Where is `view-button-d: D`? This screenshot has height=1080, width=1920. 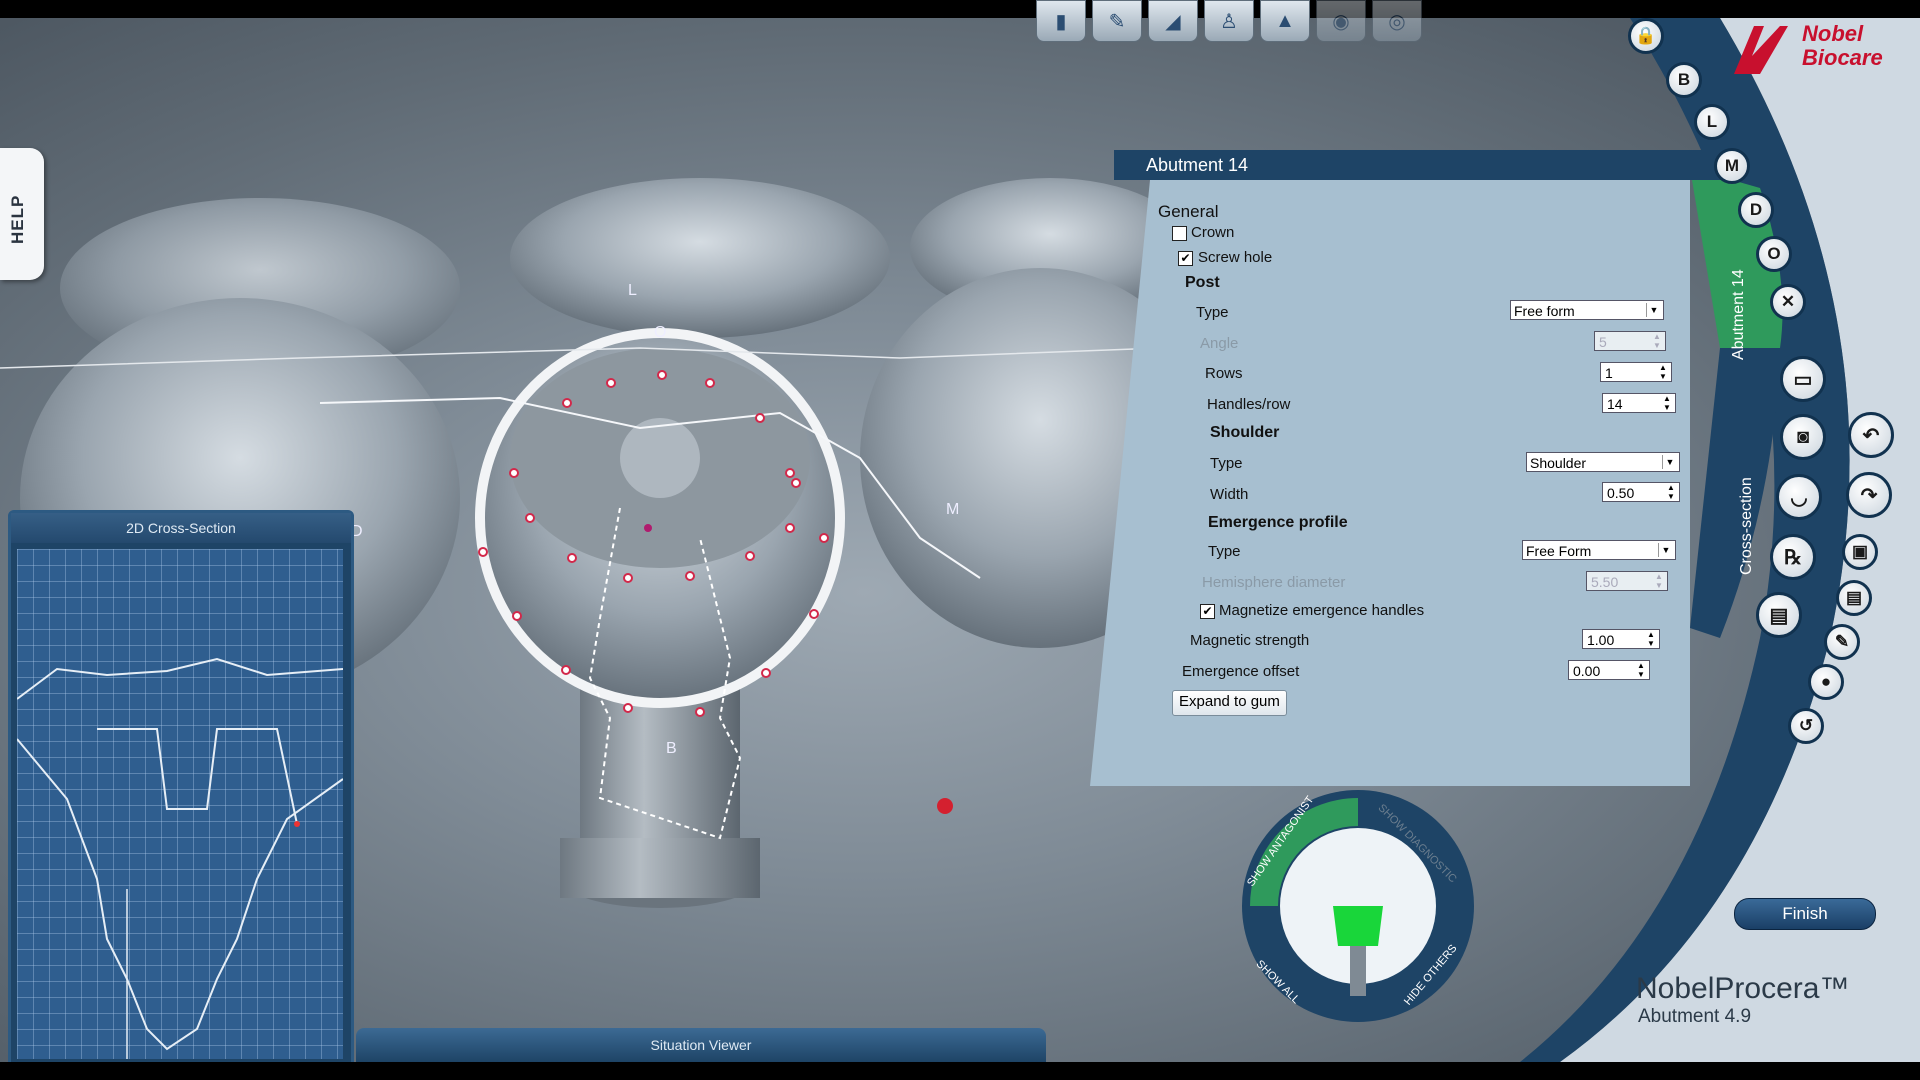
view-button-d: D is located at coordinates (1756, 210).